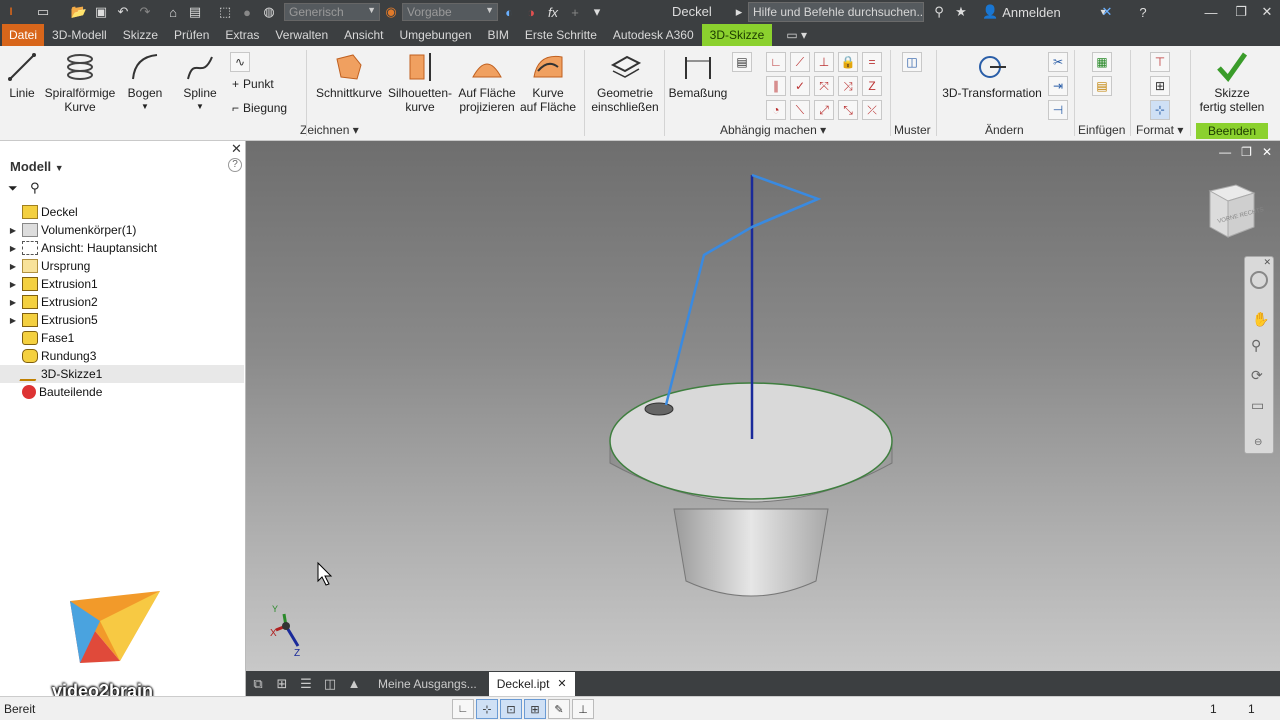 The width and height of the screenshot is (1280, 720). What do you see at coordinates (391, 12) in the screenshot?
I see `appearance-icon: ◉` at bounding box center [391, 12].